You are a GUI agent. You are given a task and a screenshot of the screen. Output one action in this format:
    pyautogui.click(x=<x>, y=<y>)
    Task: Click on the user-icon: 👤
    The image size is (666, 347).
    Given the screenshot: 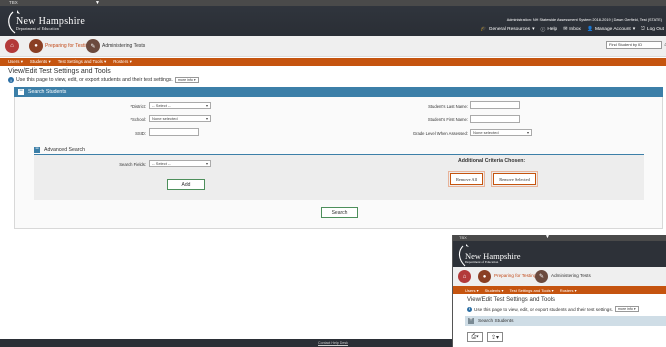 What is the action you would take?
    pyautogui.click(x=589, y=29)
    